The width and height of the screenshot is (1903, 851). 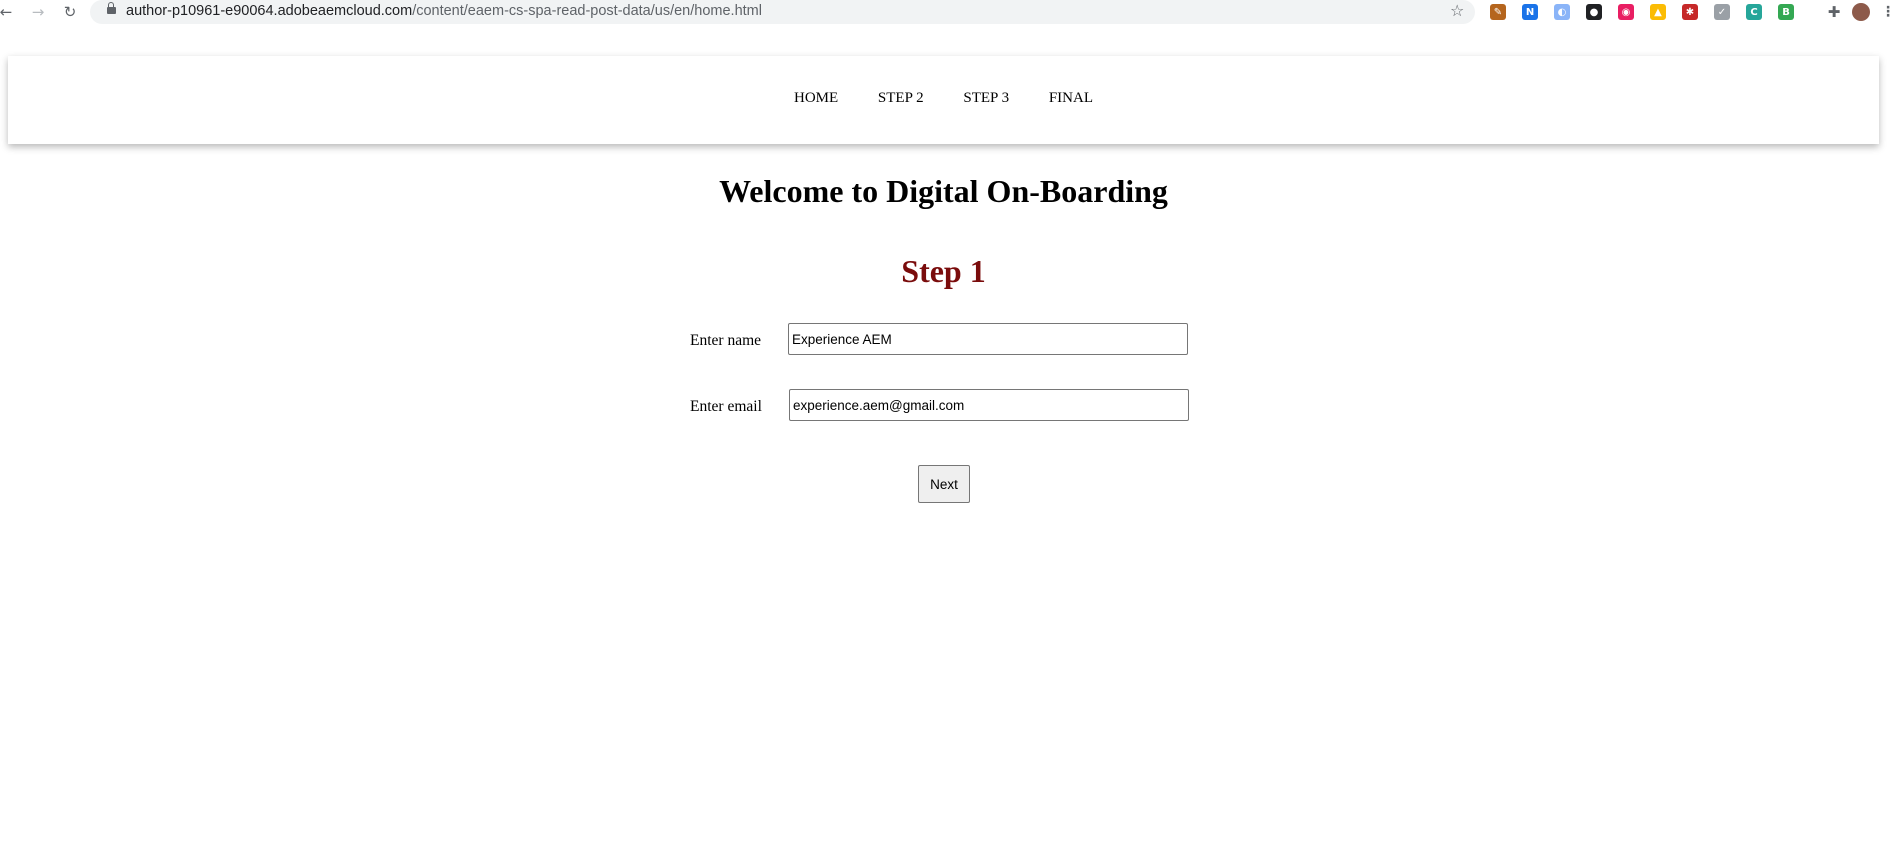 I want to click on url-host: author-p10961-e90064.adobeaemcloud.com, so click(x=269, y=11).